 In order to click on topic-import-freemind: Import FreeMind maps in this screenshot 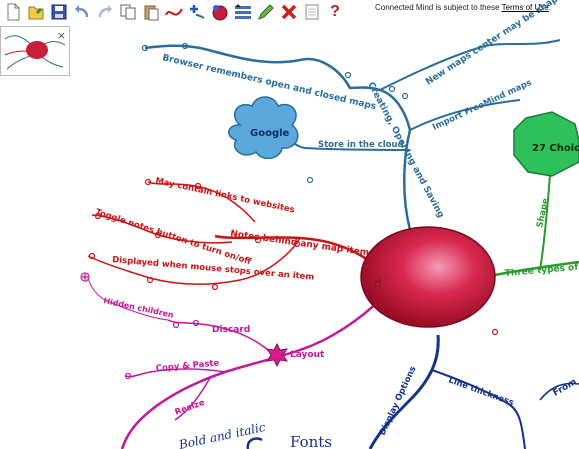, I will do `click(482, 105)`.